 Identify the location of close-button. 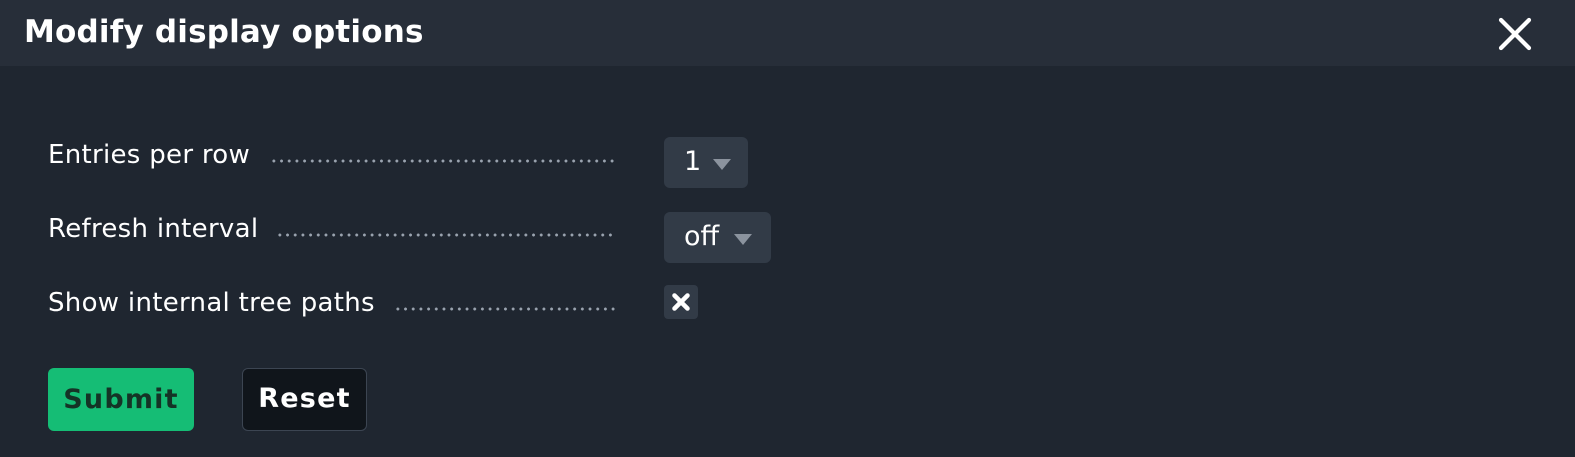
(1515, 34).